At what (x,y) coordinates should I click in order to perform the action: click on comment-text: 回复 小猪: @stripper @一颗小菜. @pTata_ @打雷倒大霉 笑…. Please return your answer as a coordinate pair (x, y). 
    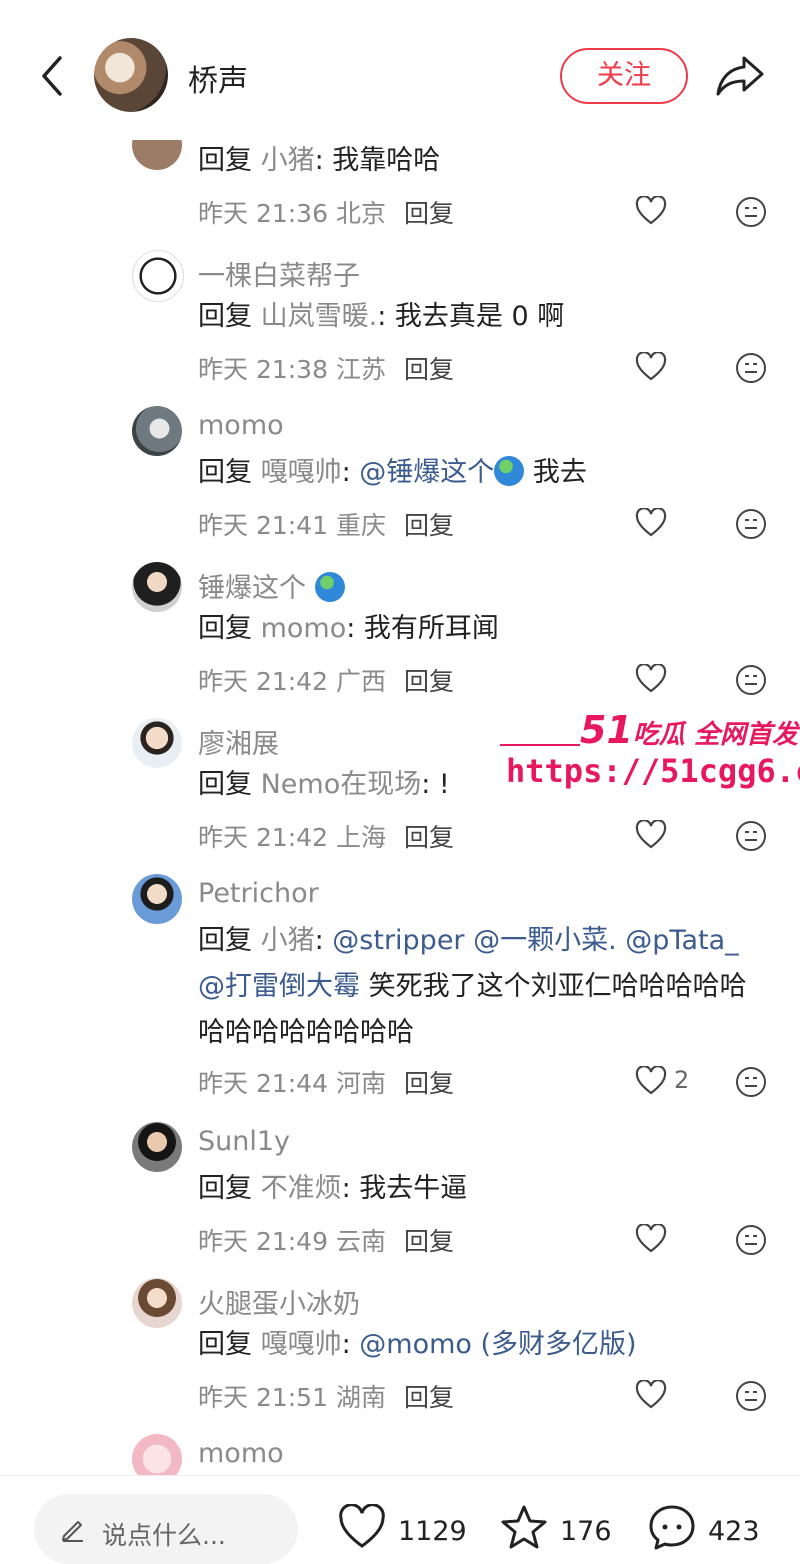
    Looking at the image, I should click on (478, 987).